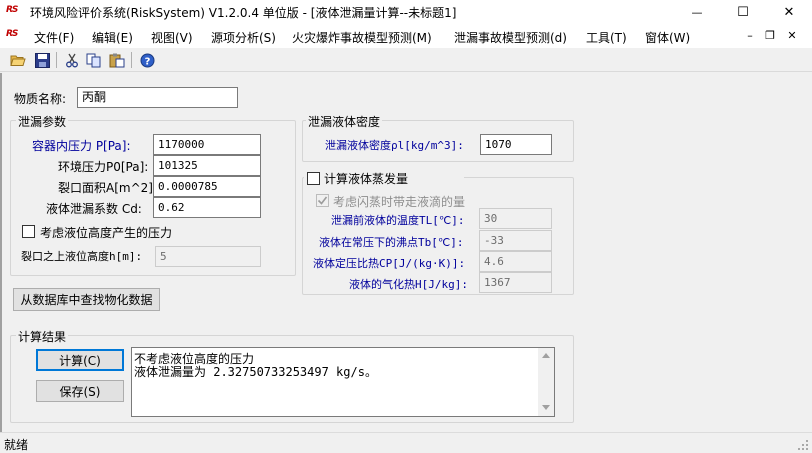 This screenshot has width=812, height=453. I want to click on level-height-input: 5, so click(208, 256).